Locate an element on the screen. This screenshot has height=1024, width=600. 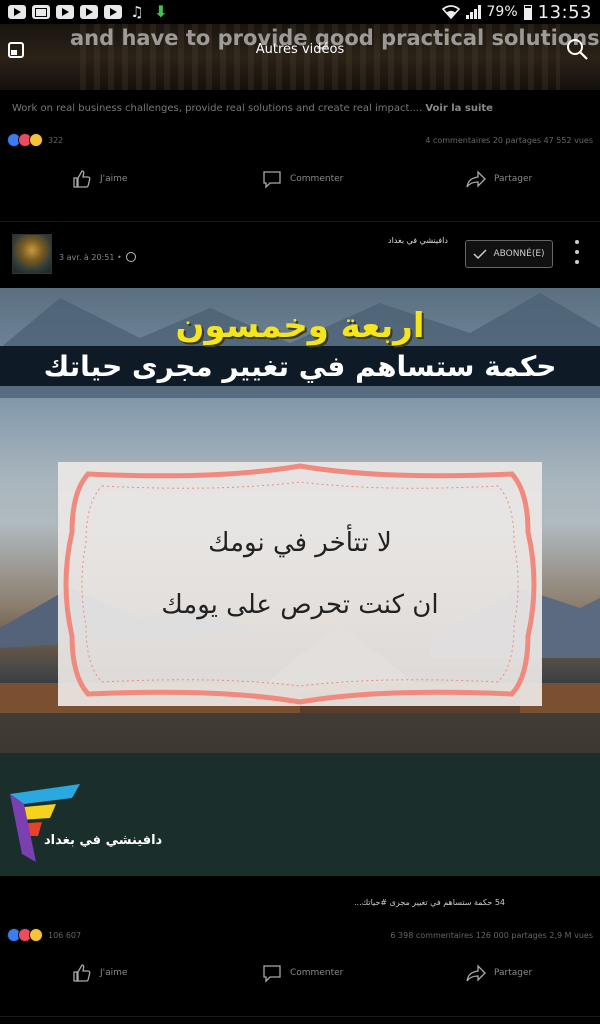
engagement-stats: 4 commentaires 20 partages 47 552 vues is located at coordinates (509, 140).